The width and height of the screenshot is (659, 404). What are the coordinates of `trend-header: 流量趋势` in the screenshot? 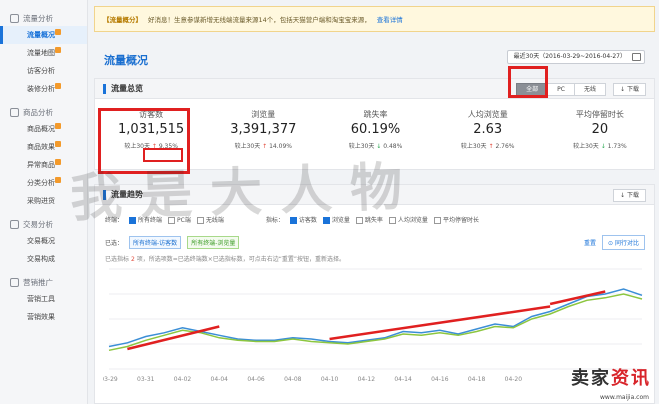 It's located at (374, 195).